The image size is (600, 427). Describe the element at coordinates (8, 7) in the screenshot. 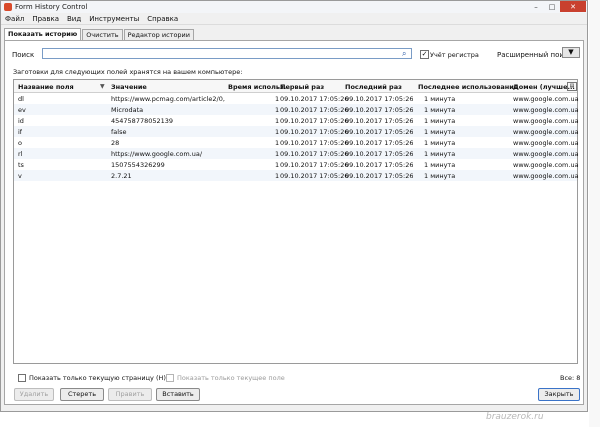

I see `app-icon` at that location.